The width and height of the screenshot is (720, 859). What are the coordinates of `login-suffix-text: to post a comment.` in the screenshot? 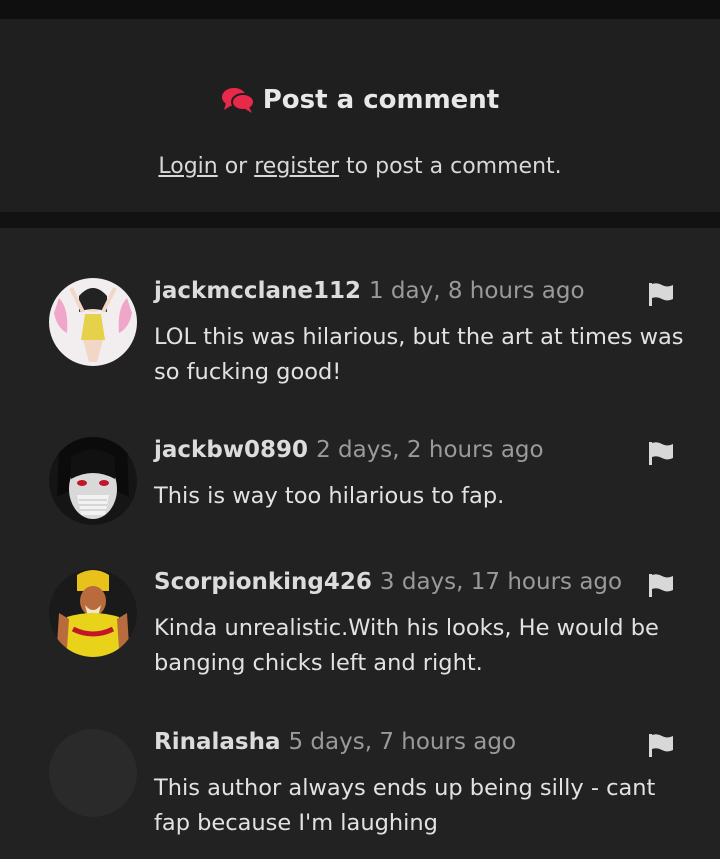 It's located at (450, 166).